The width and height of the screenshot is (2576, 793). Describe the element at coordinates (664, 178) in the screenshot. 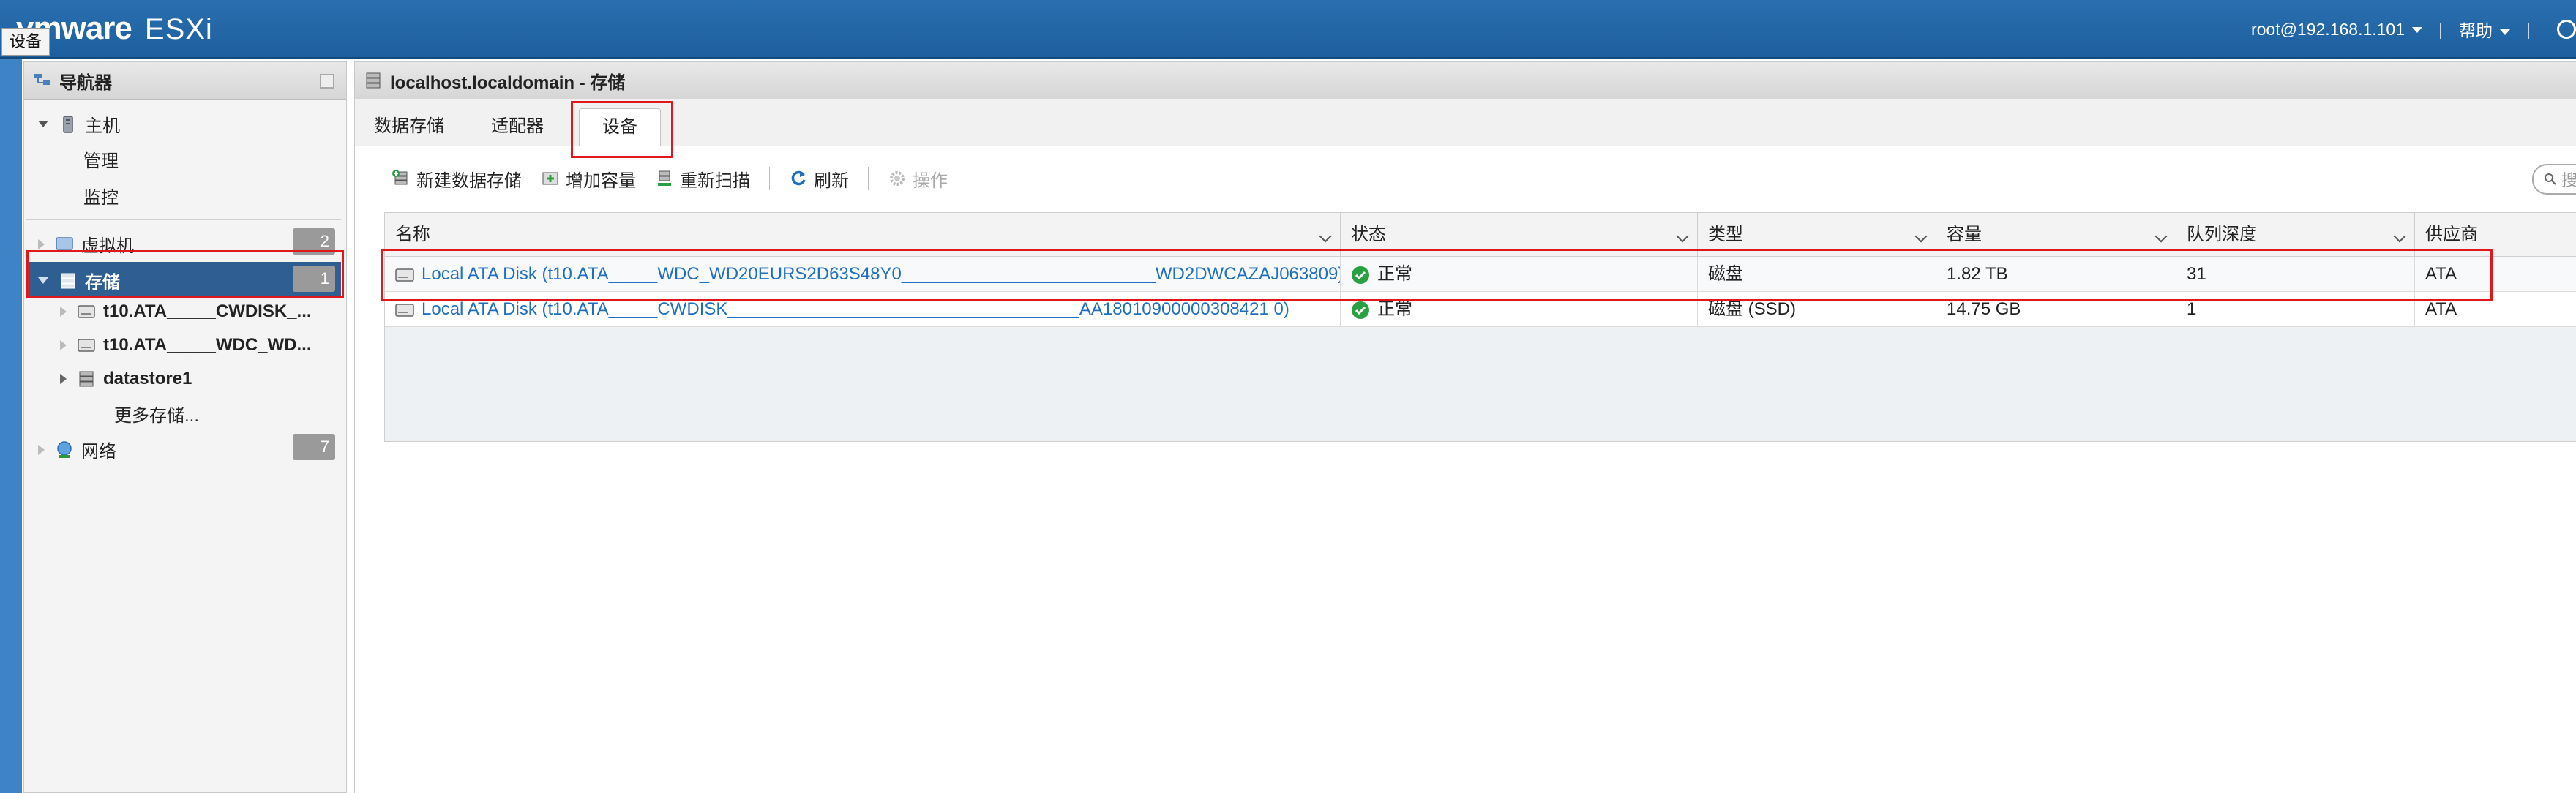

I see `rescan-icon` at that location.